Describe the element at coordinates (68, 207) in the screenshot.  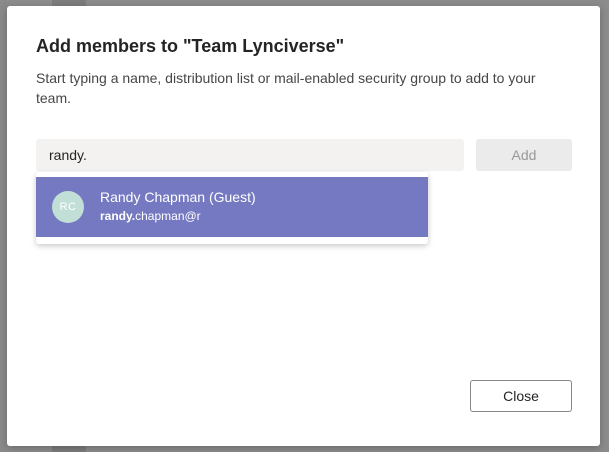
I see `avatar: RC` at that location.